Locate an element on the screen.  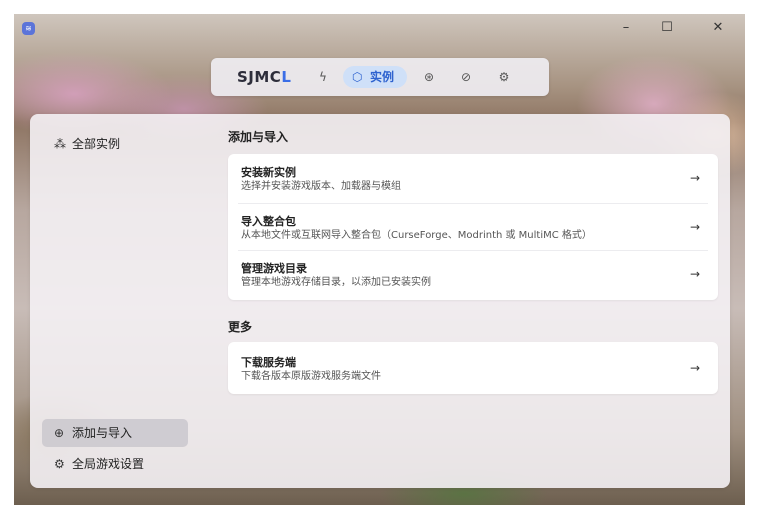
add-circle-icon: ⊕ is located at coordinates (59, 433).